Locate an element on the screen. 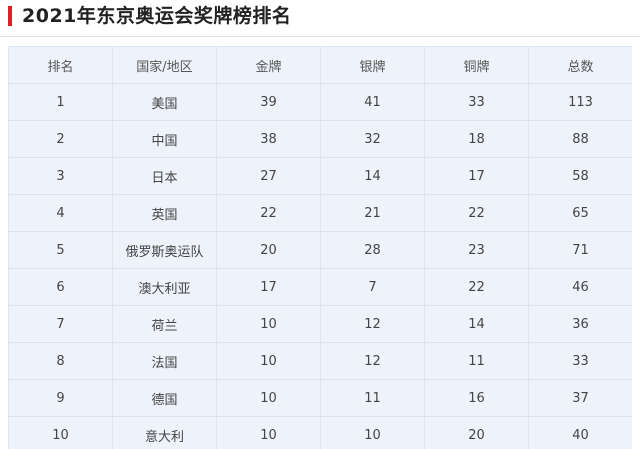 The width and height of the screenshot is (640, 449). cell-rank: 1 is located at coordinates (60, 102).